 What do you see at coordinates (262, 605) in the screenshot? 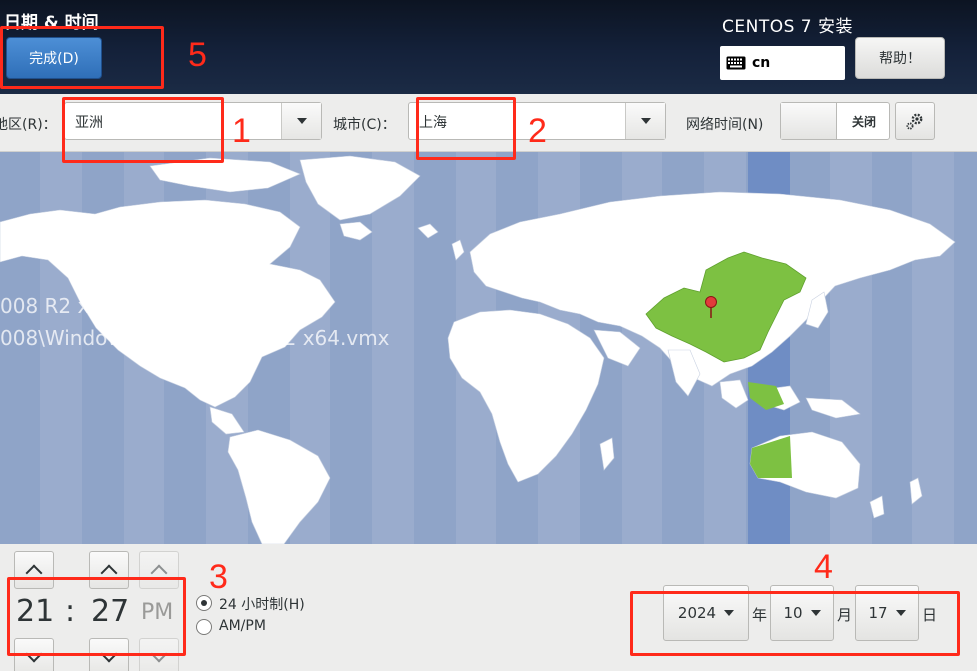
I see `format-24h-label: 24 小时制(H)` at bounding box center [262, 605].